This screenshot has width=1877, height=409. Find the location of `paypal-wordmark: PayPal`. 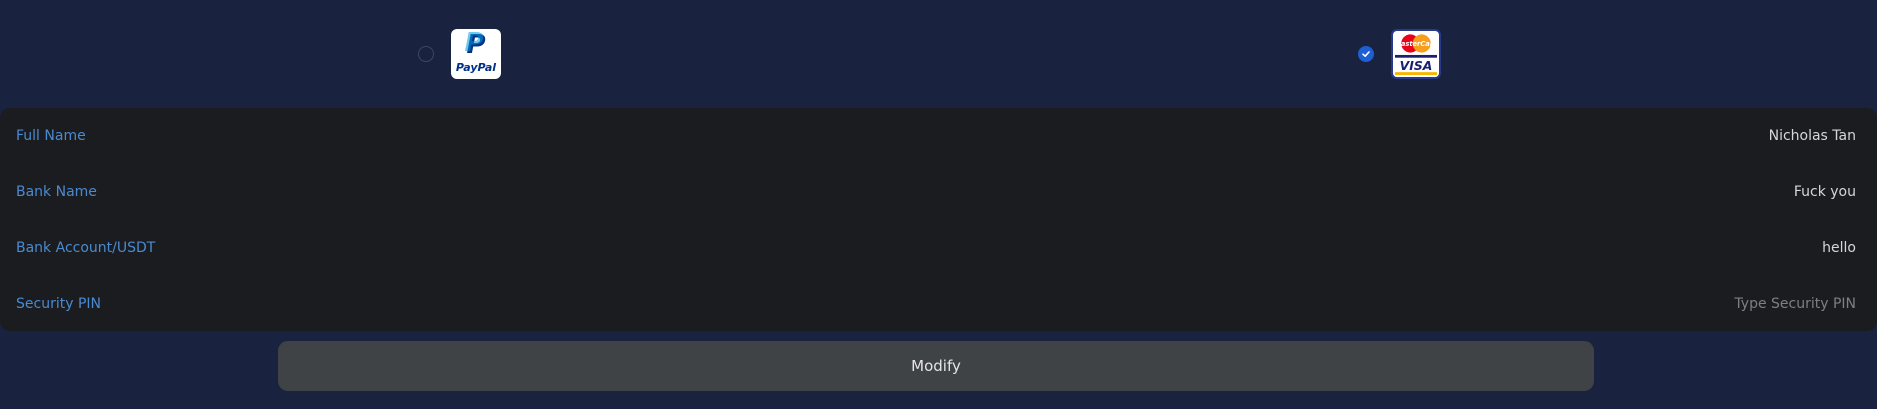

paypal-wordmark: PayPal is located at coordinates (476, 67).